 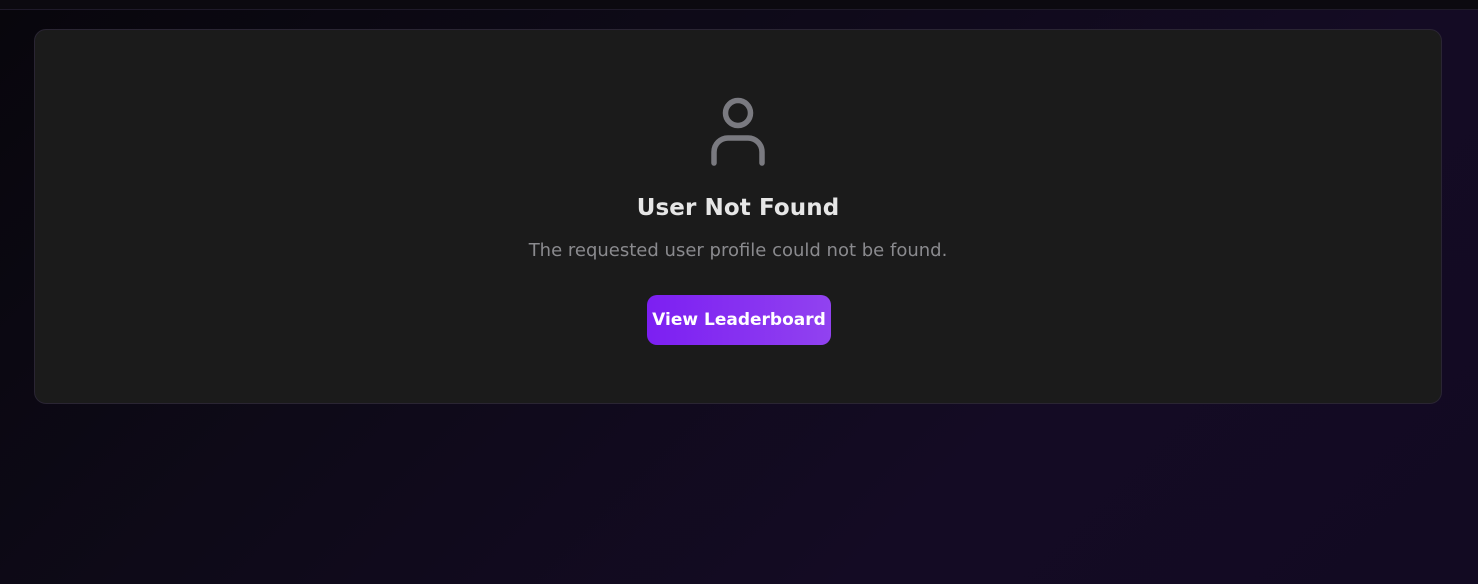 What do you see at coordinates (738, 208) in the screenshot?
I see `page-title: User Not Found` at bounding box center [738, 208].